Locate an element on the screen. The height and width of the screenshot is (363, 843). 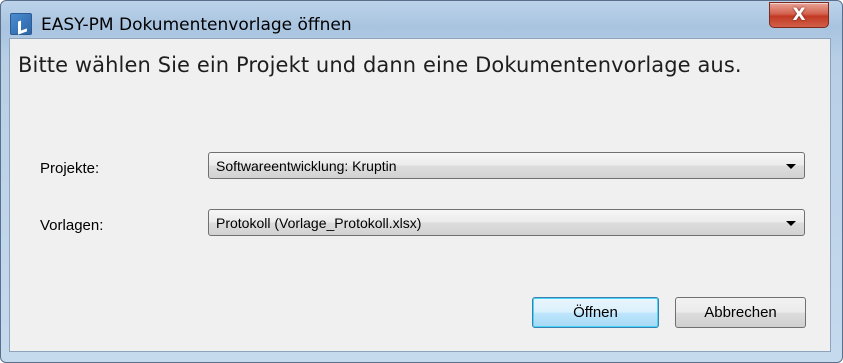
title-bar: EASY-PM Dokumentenvorlage öffnen X is located at coordinates (421, 20).